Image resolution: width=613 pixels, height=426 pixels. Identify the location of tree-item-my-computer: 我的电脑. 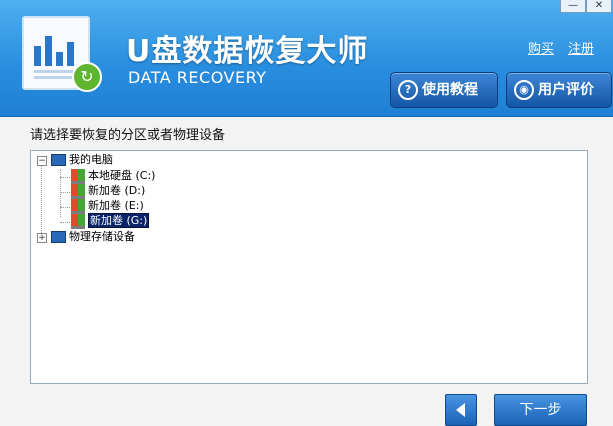
(82, 160).